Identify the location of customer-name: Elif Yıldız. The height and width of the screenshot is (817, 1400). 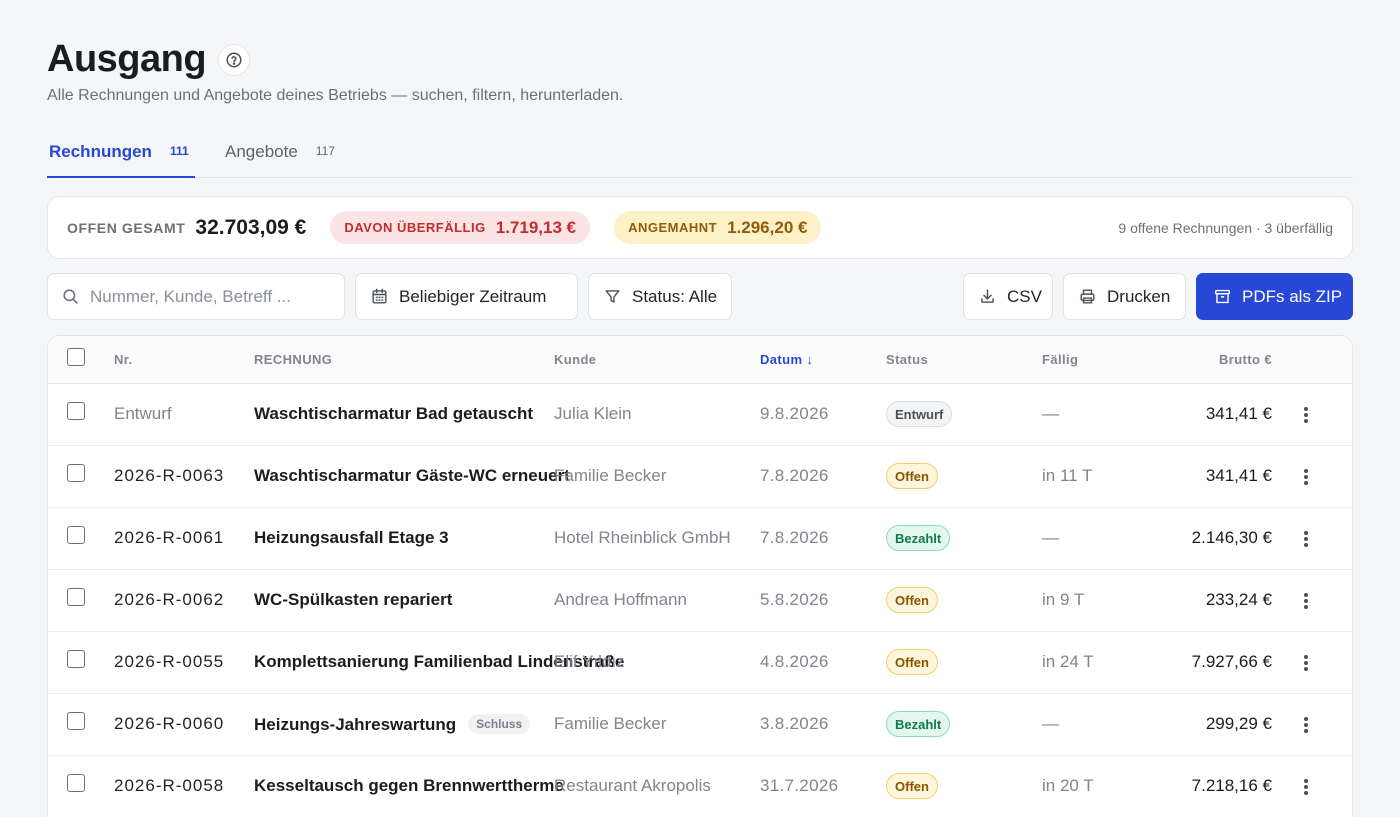
(589, 661).